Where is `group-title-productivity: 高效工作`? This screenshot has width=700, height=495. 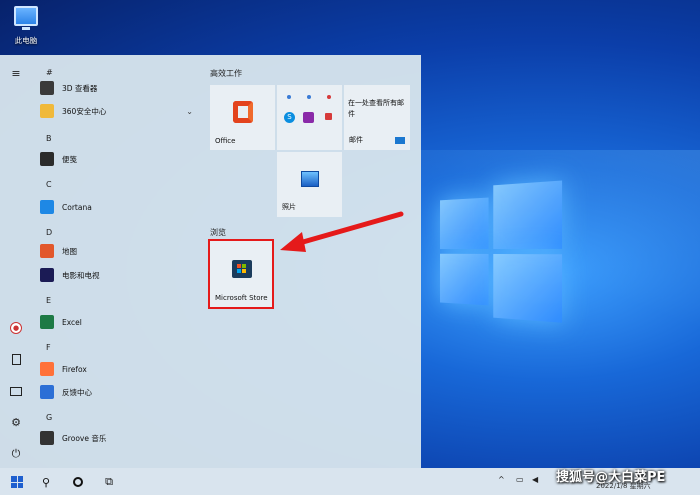 group-title-productivity: 高效工作 is located at coordinates (226, 73).